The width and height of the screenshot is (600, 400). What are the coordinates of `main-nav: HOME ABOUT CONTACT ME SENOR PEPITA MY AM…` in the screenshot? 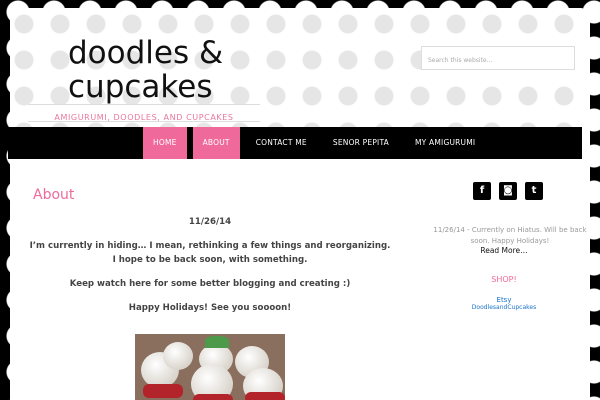 It's located at (295, 143).